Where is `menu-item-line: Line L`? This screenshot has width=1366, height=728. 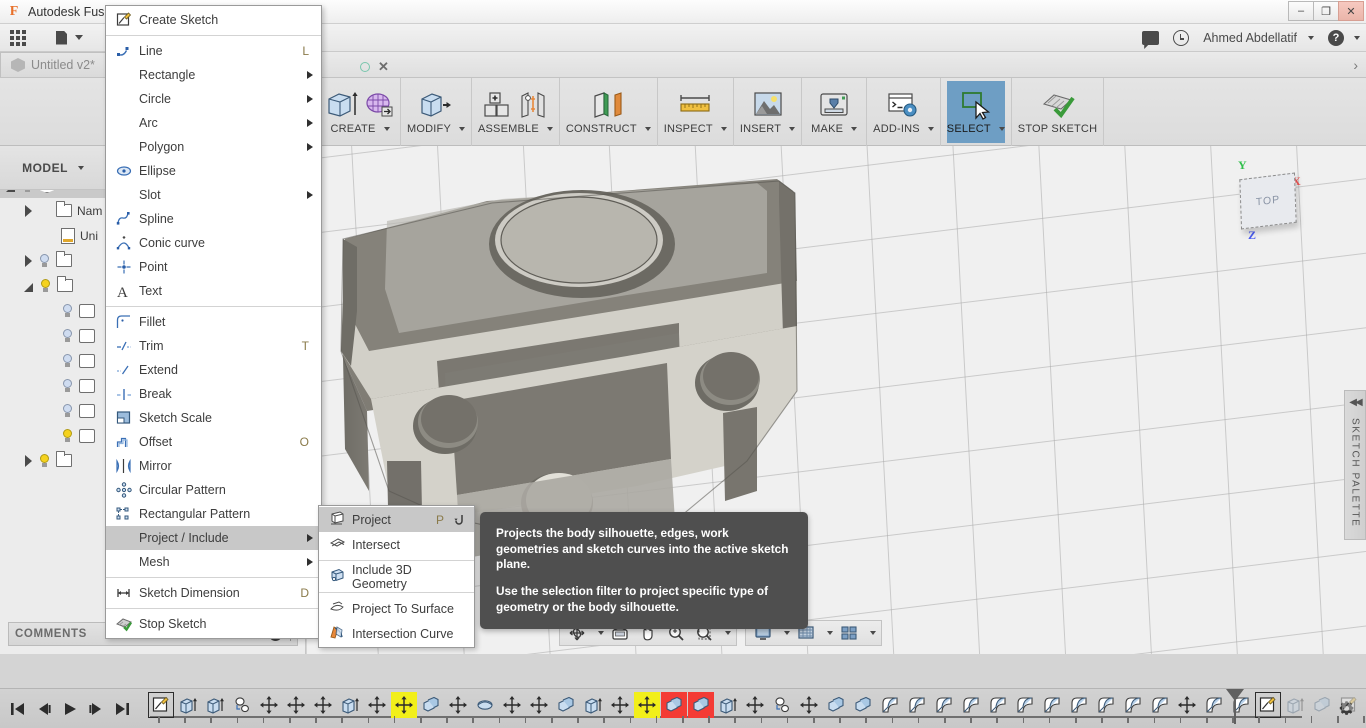
menu-item-line: Line L is located at coordinates (213, 51).